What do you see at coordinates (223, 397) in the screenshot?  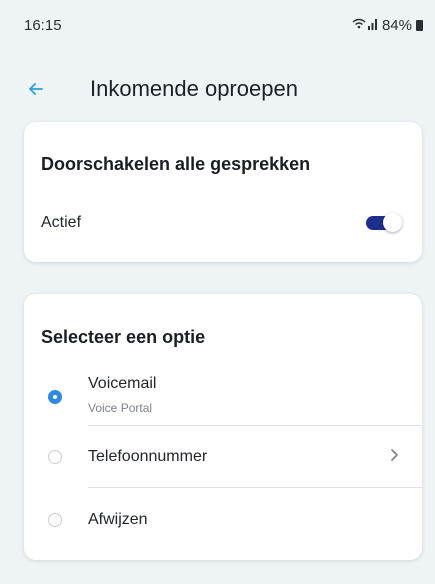 I see `option-voicemail: Voicemail Voice Portal` at bounding box center [223, 397].